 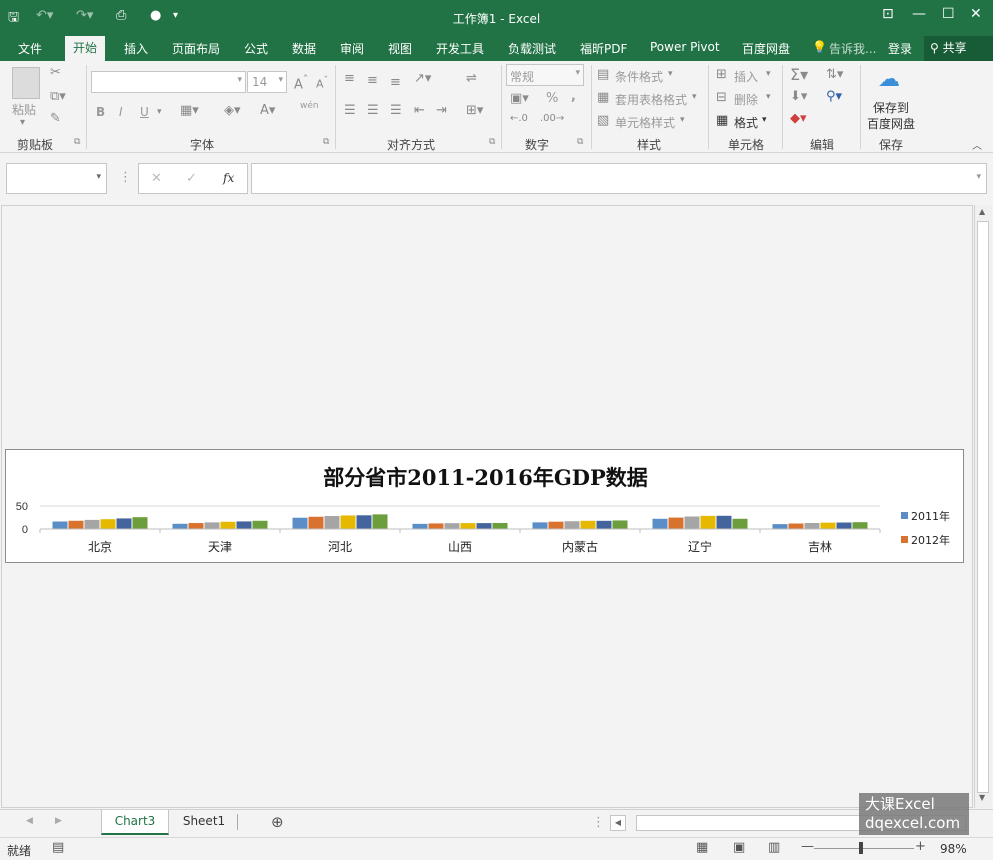 I want to click on collapse-ribbon-icon: ︿, so click(x=977, y=144).